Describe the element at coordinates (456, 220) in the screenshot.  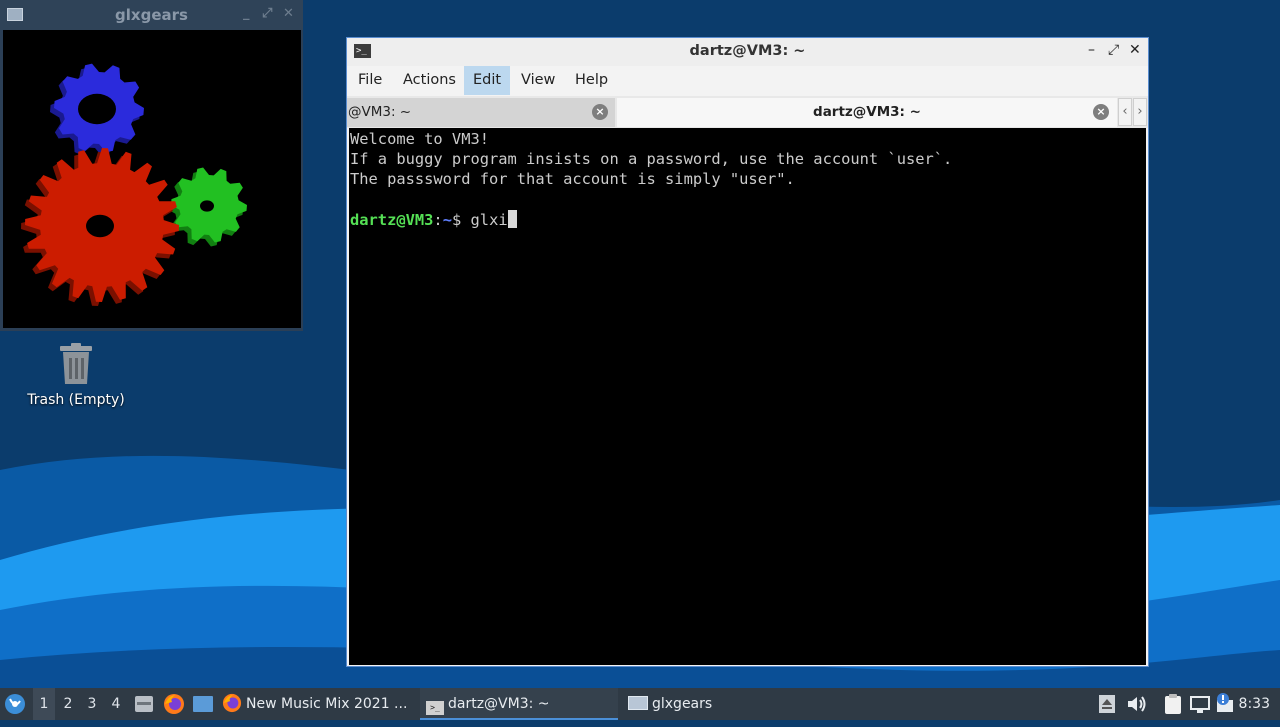
I see `prompt-symbol: $` at that location.